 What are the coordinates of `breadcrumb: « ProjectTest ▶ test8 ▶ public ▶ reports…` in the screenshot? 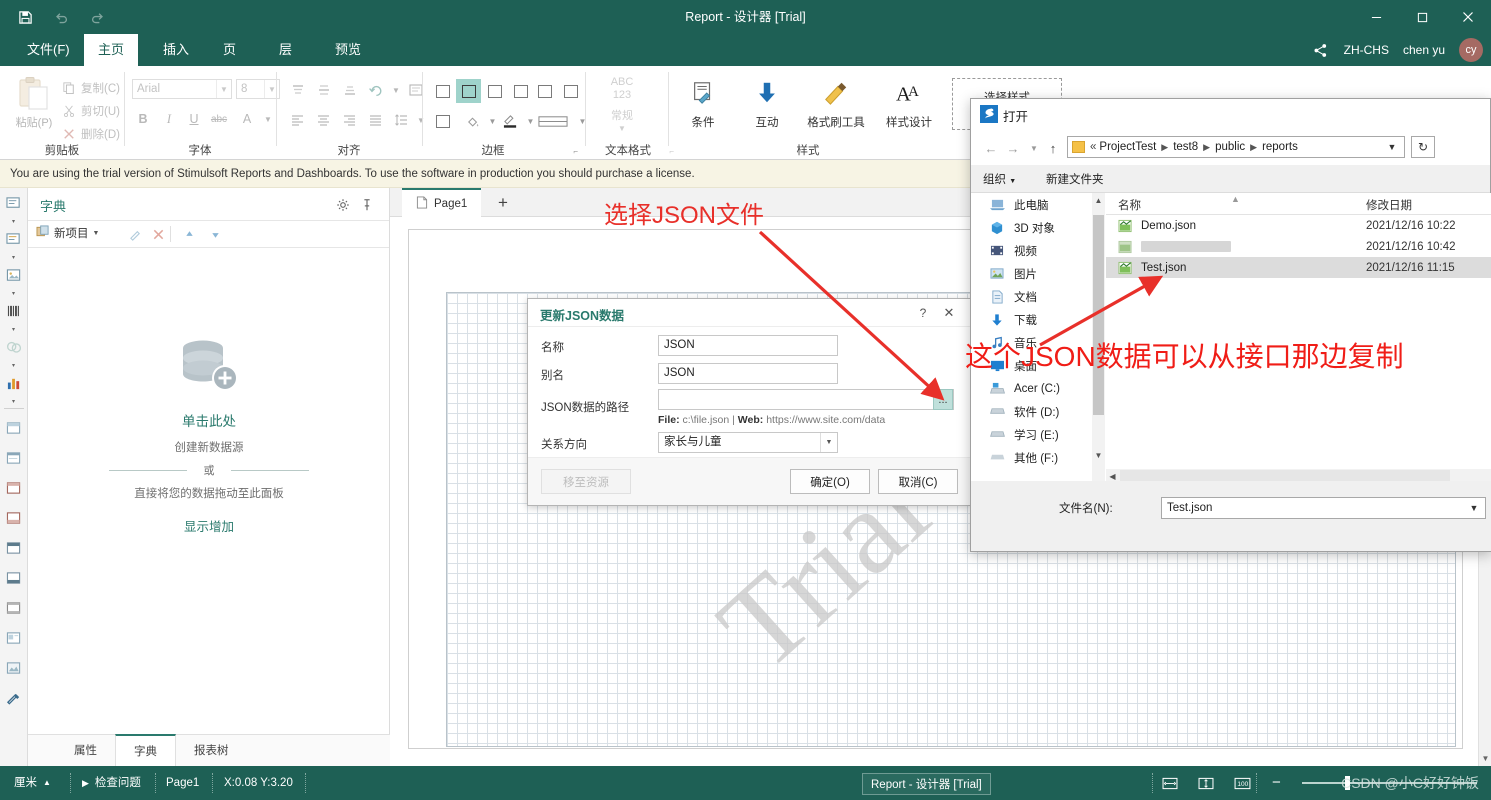 It's located at (1236, 147).